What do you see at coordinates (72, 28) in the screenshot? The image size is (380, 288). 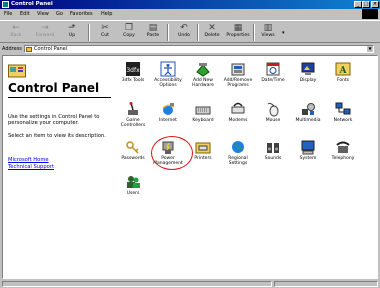 I see `up-folder-icon: ⬏` at bounding box center [72, 28].